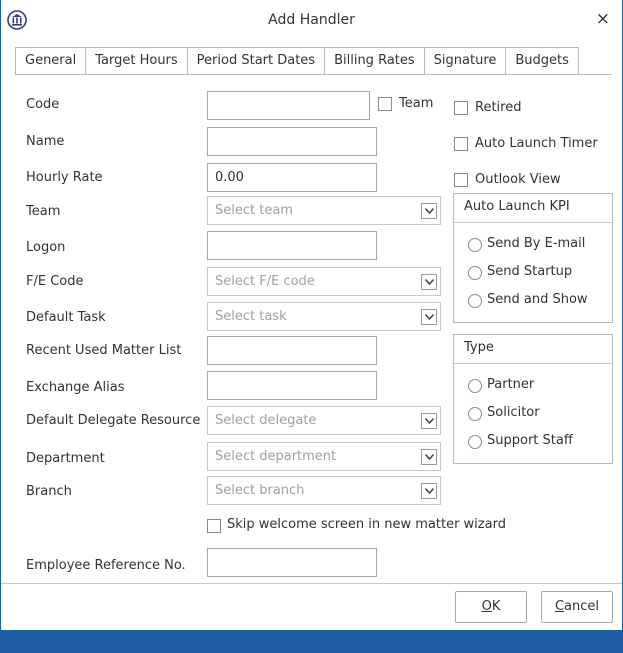 The width and height of the screenshot is (623, 653). I want to click on team-label: Team, so click(43, 211).